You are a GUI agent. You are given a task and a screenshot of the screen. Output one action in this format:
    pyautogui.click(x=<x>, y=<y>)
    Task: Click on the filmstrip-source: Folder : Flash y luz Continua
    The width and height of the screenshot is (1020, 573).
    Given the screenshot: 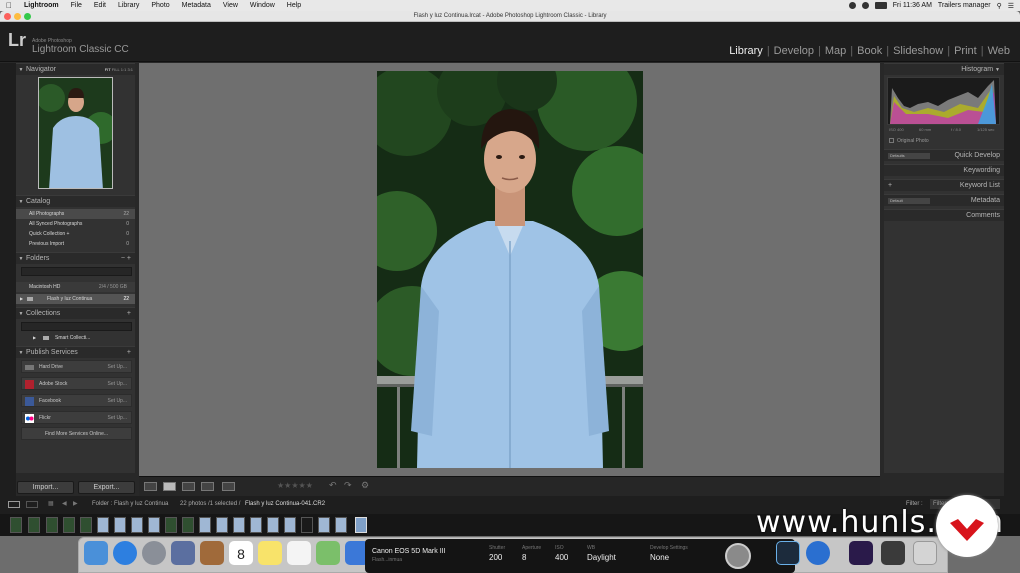 What is the action you would take?
    pyautogui.click(x=130, y=504)
    